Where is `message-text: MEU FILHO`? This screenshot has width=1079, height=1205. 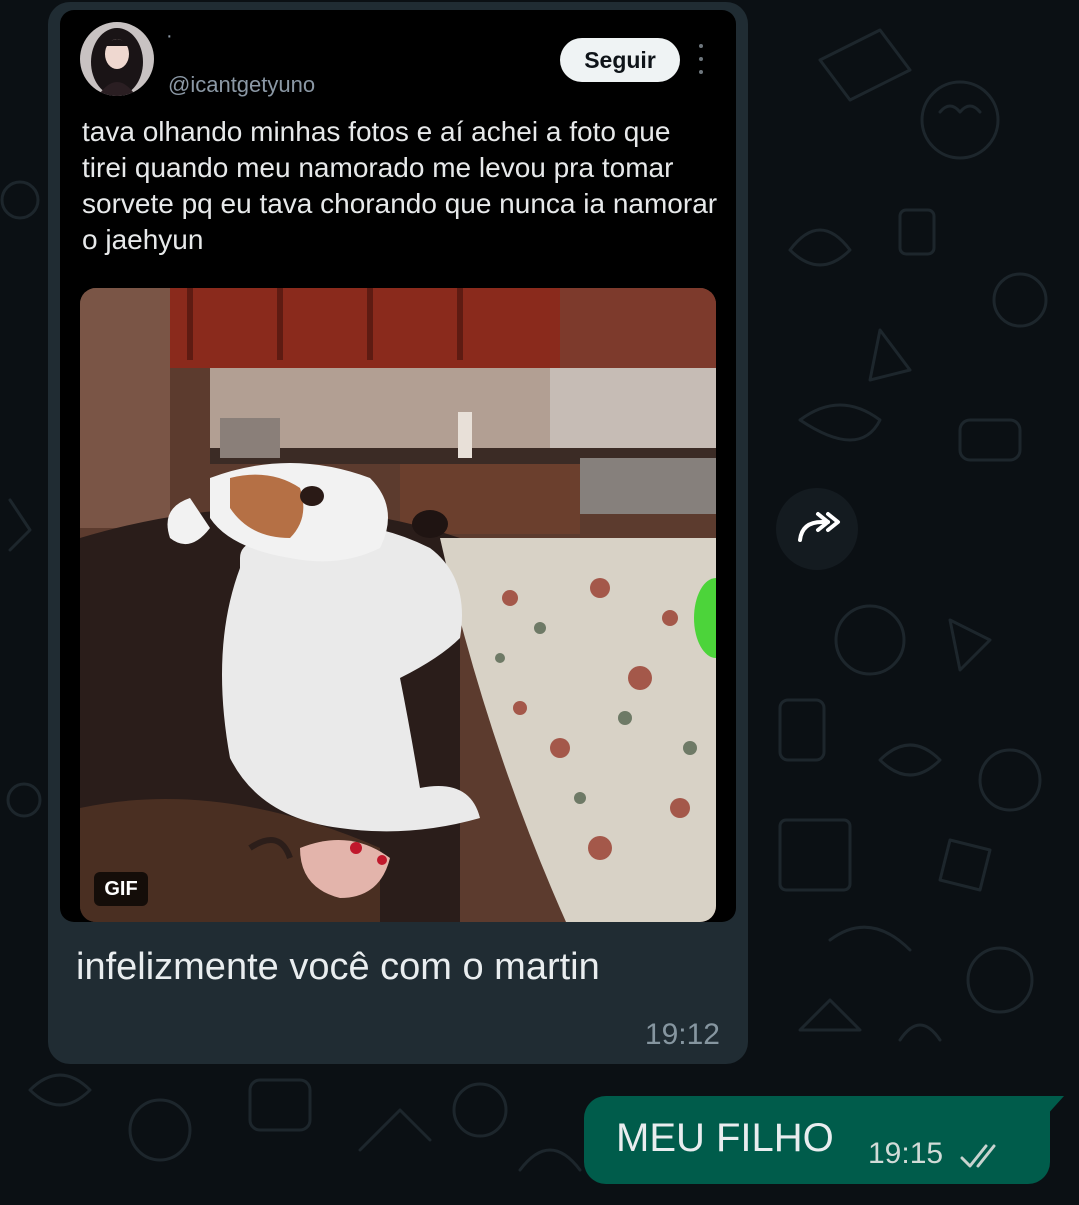 message-text: MEU FILHO is located at coordinates (725, 1138).